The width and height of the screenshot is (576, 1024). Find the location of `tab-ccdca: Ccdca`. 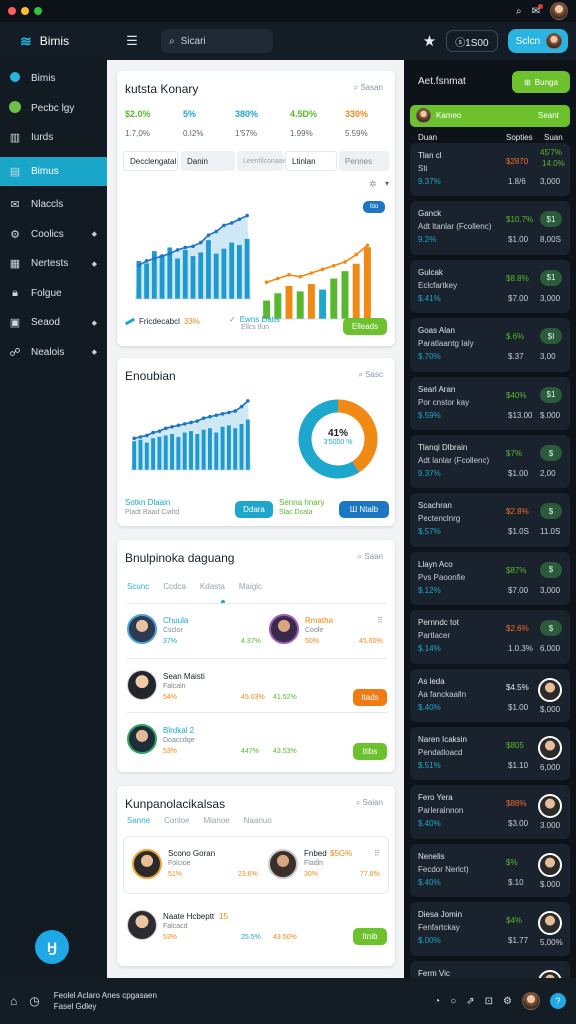

tab-ccdca: Ccdca is located at coordinates (174, 586).